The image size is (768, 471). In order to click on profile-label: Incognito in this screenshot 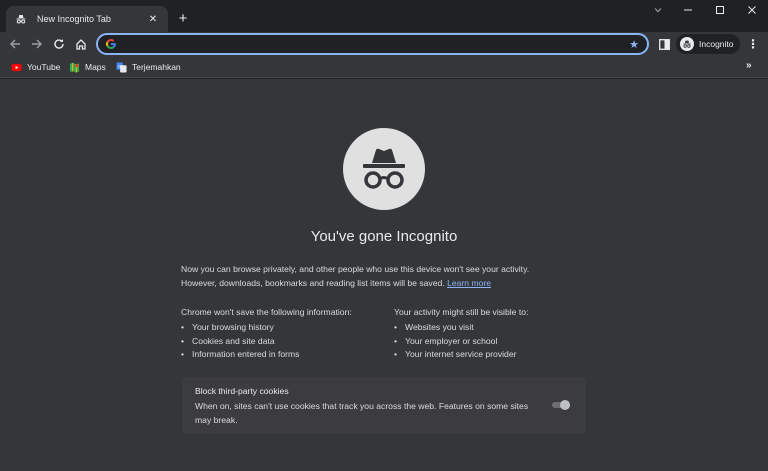, I will do `click(716, 44)`.